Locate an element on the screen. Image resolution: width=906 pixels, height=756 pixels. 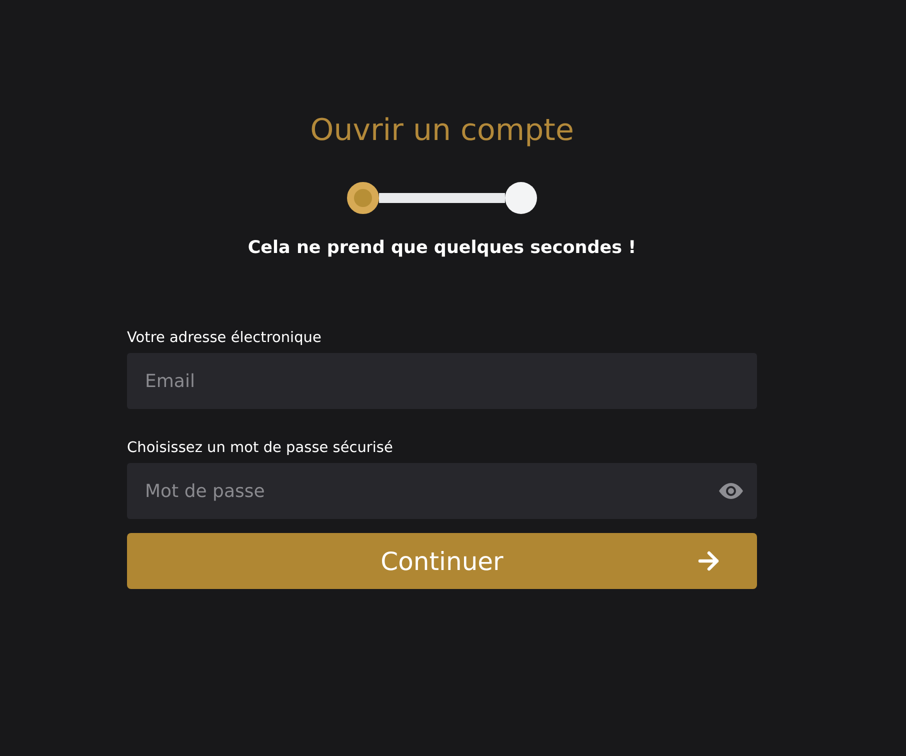
subtitle: Cela ne prend que quelques secondes ! is located at coordinates (442, 248).